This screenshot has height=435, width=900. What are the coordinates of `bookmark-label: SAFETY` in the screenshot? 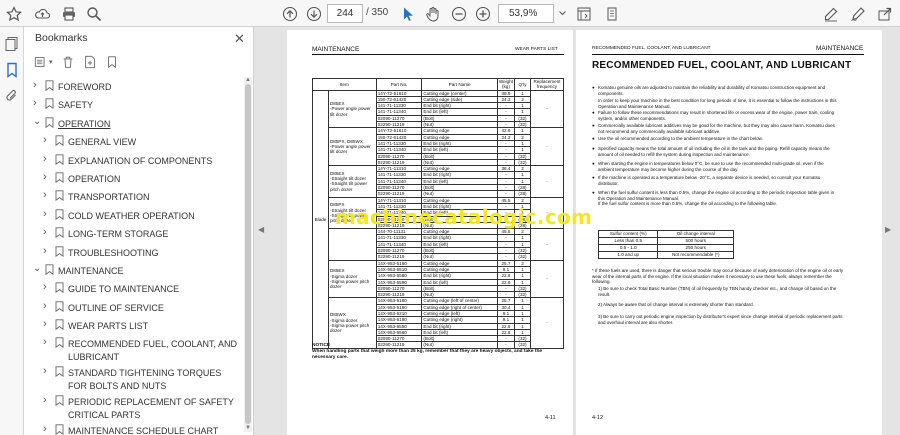 It's located at (76, 105).